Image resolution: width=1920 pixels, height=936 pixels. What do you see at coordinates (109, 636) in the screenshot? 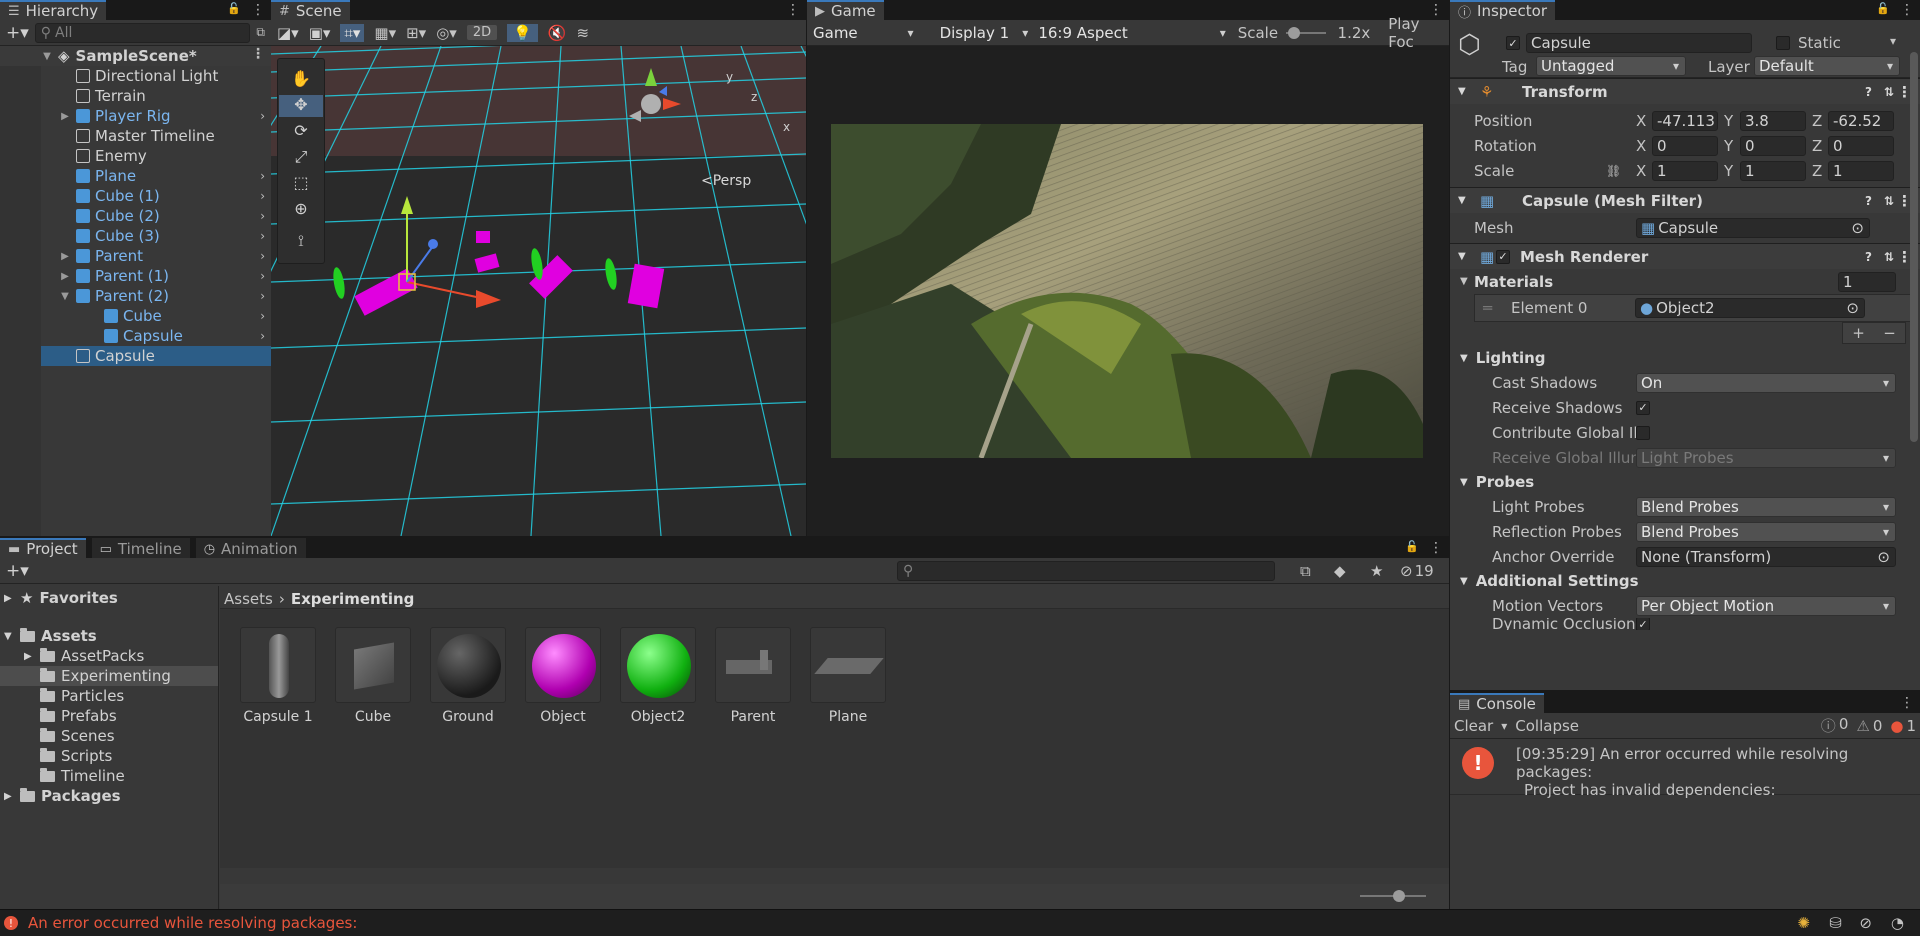
I see `assets-row: ▼ Assets` at bounding box center [109, 636].